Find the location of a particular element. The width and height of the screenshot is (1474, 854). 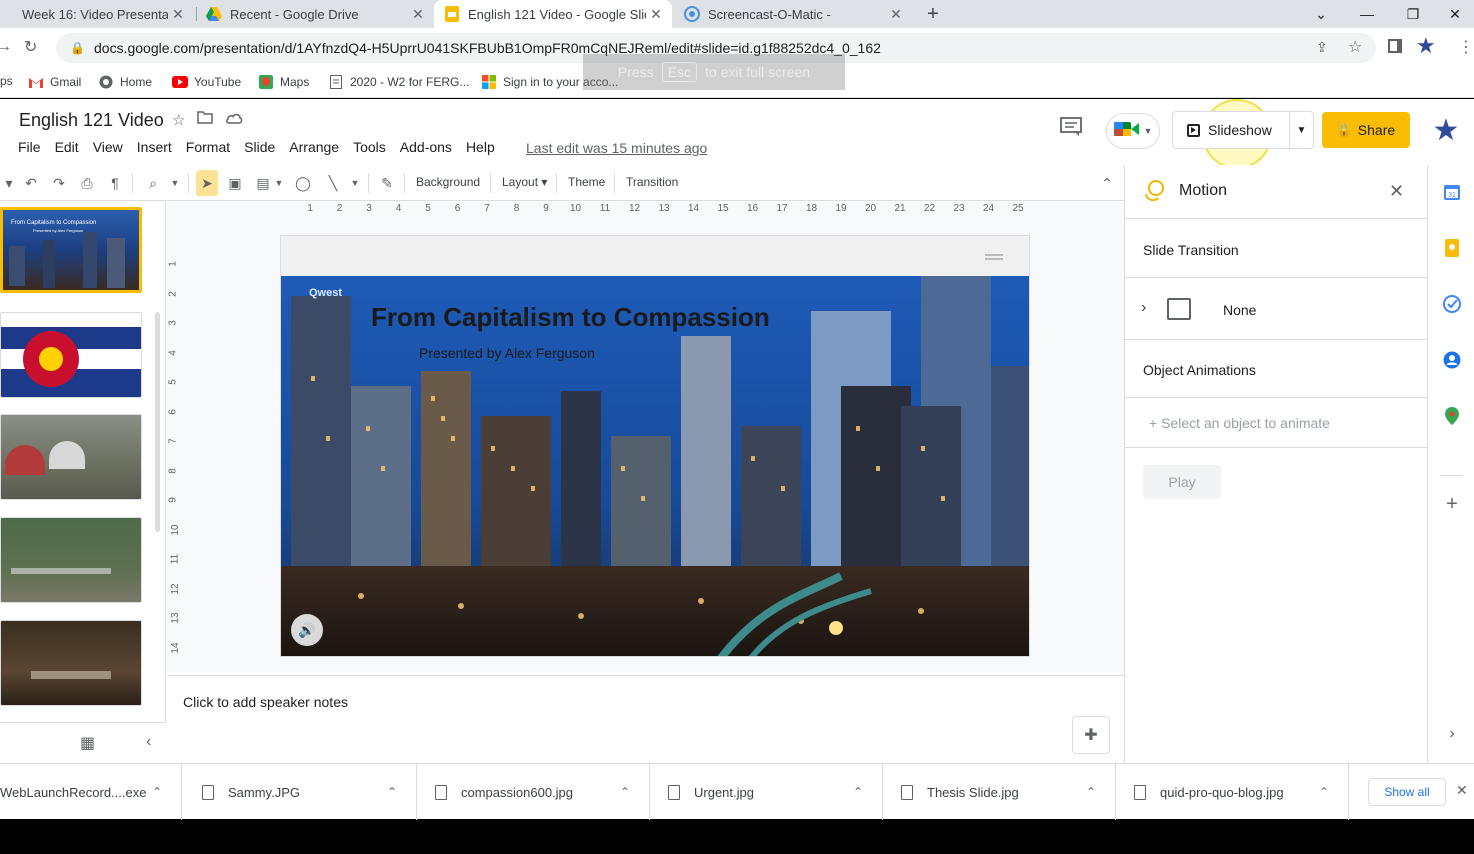

bookmark-youtube: YouTube is located at coordinates (206, 82).